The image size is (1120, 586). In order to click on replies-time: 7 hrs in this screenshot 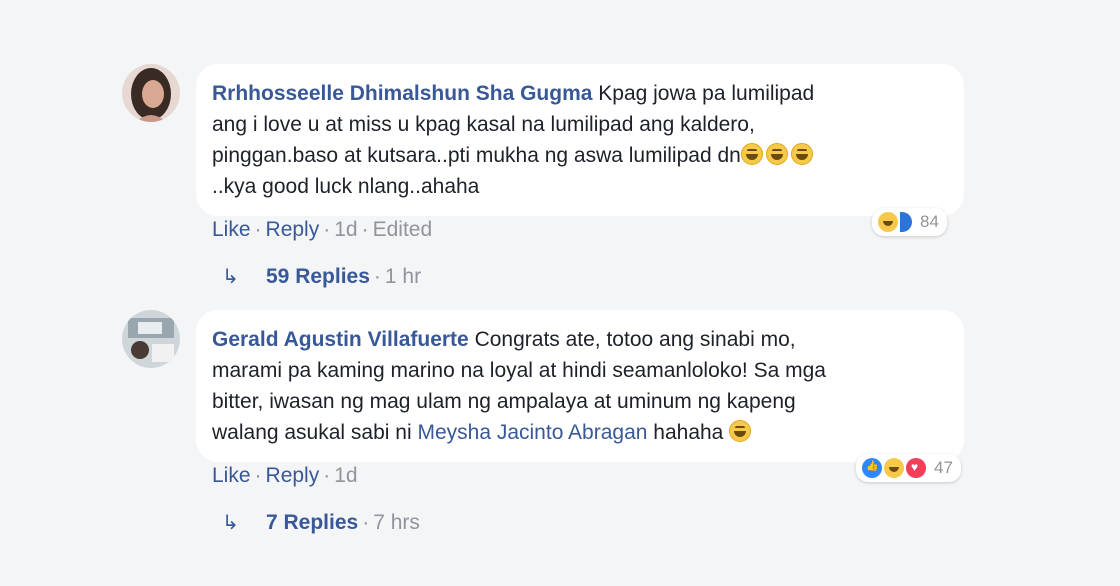, I will do `click(396, 522)`.